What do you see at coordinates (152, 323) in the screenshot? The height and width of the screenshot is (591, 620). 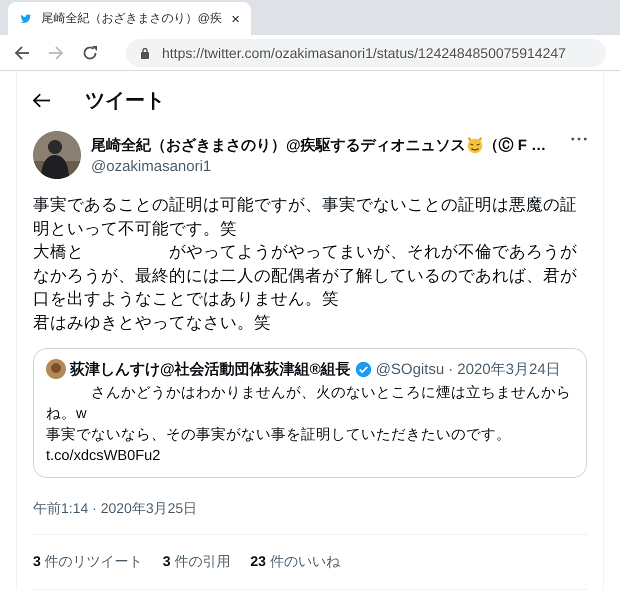 I see `tweet-text: 君はみゆきとやってなさい。笑` at bounding box center [152, 323].